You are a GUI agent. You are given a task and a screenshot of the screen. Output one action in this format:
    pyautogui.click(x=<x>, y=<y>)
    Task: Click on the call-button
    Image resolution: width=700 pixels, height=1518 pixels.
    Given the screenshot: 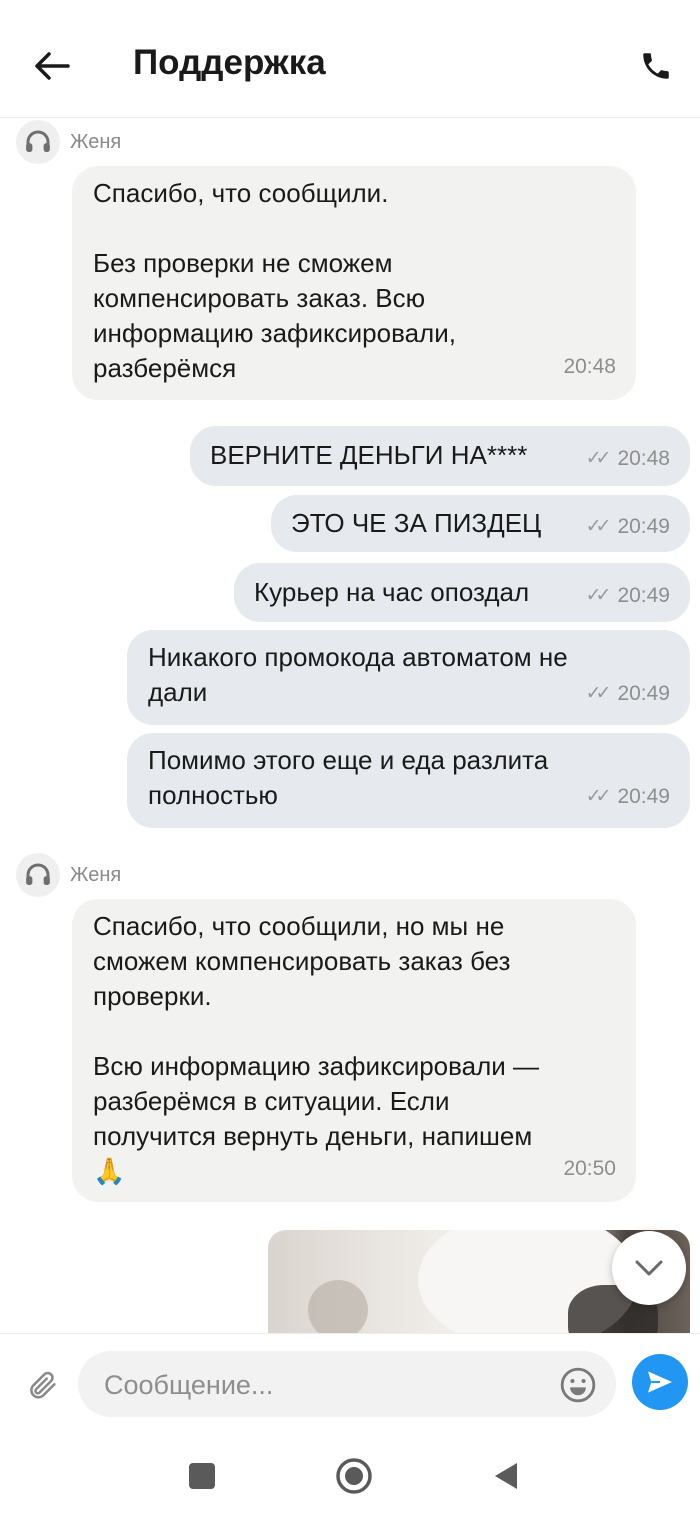 What is the action you would take?
    pyautogui.click(x=656, y=66)
    